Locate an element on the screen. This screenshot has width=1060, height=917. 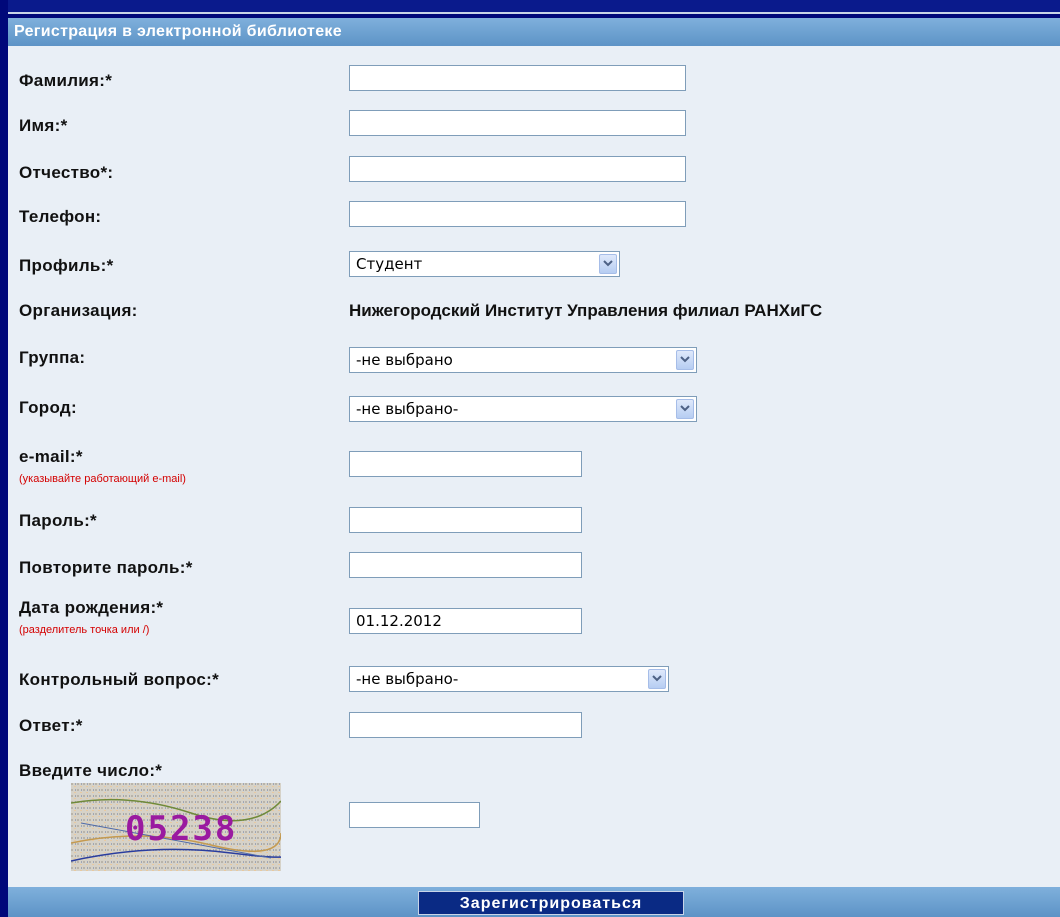
firstname-label: Имя:* is located at coordinates (43, 125).